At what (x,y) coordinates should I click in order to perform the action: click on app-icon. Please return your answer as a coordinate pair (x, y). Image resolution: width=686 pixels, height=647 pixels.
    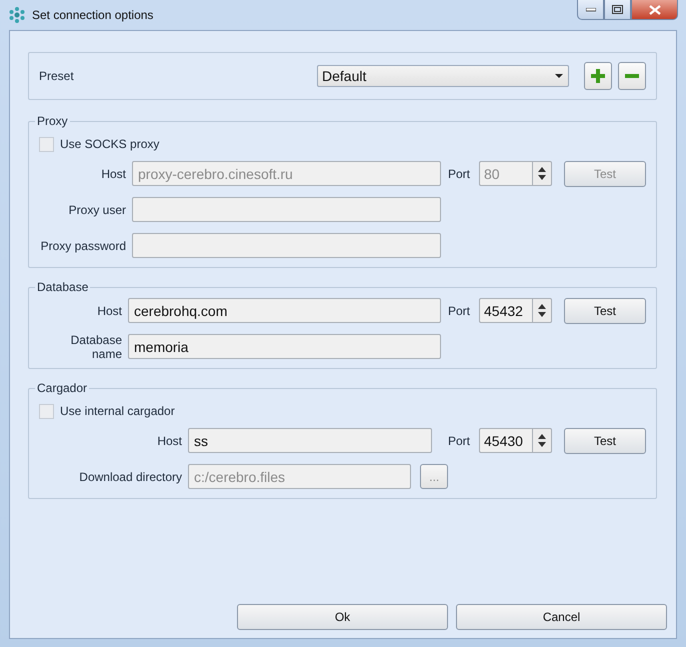
    Looking at the image, I should click on (17, 15).